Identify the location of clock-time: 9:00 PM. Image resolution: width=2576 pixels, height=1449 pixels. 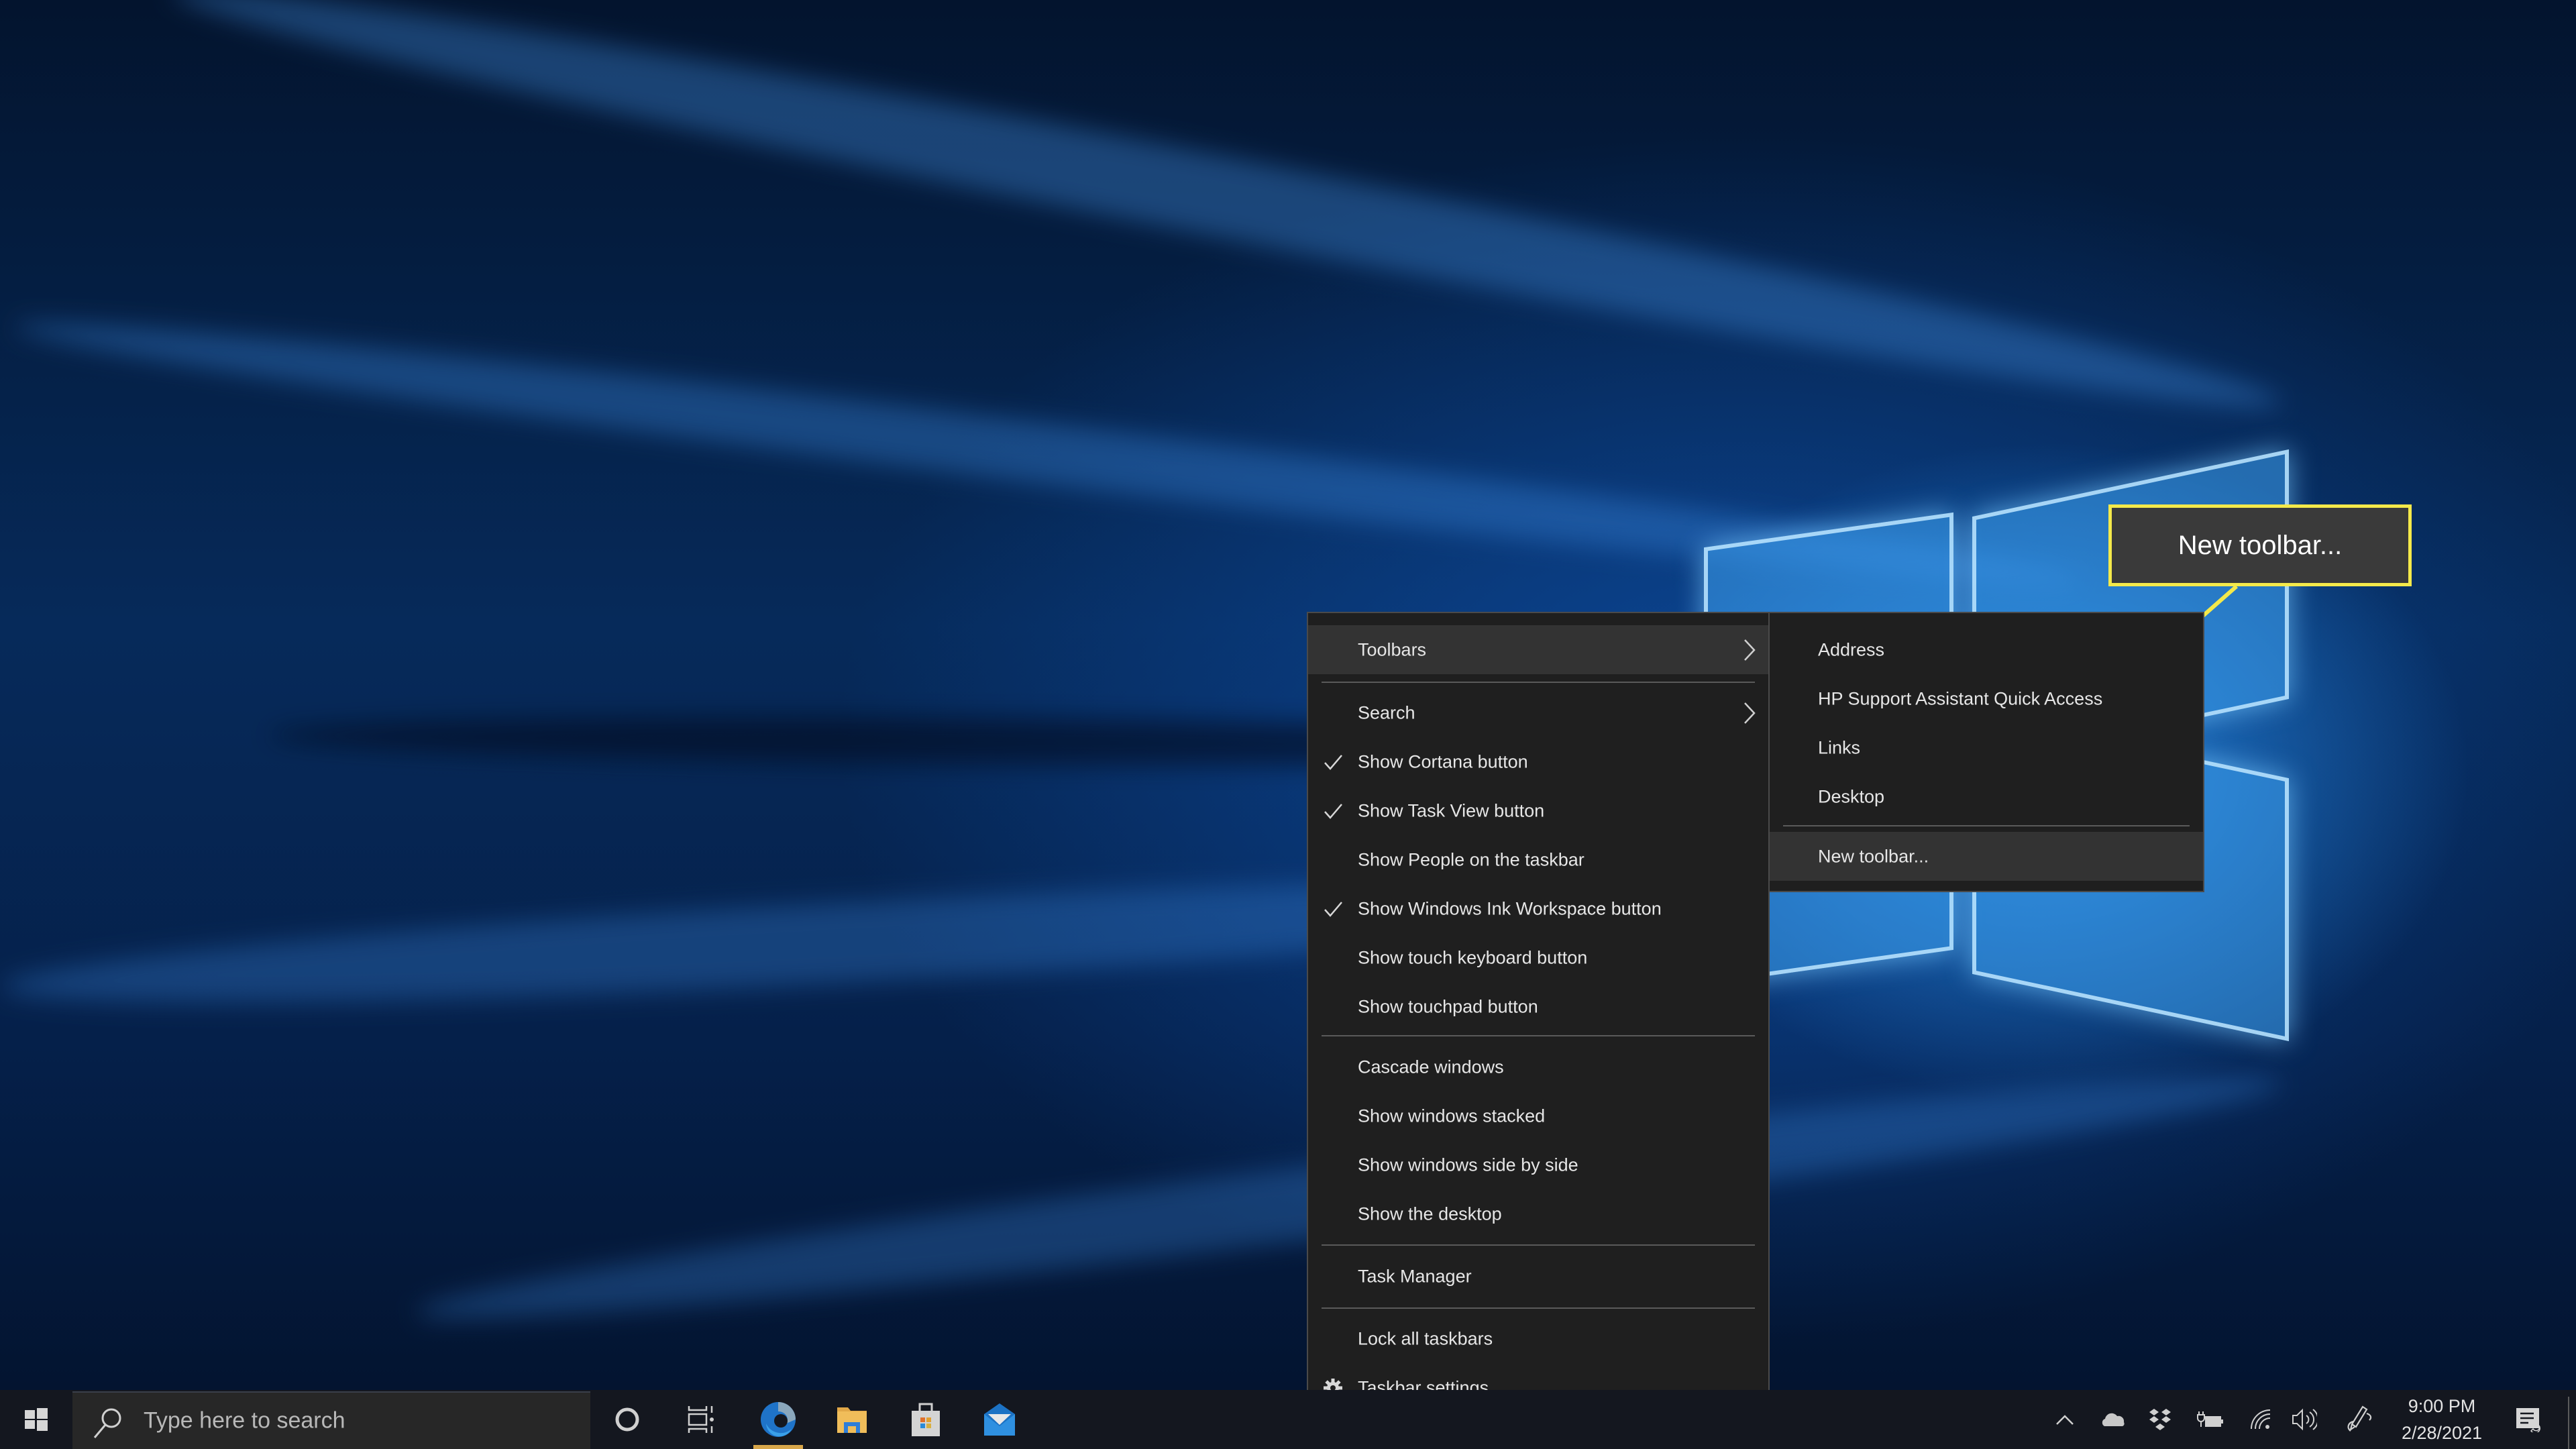
(2442, 1406).